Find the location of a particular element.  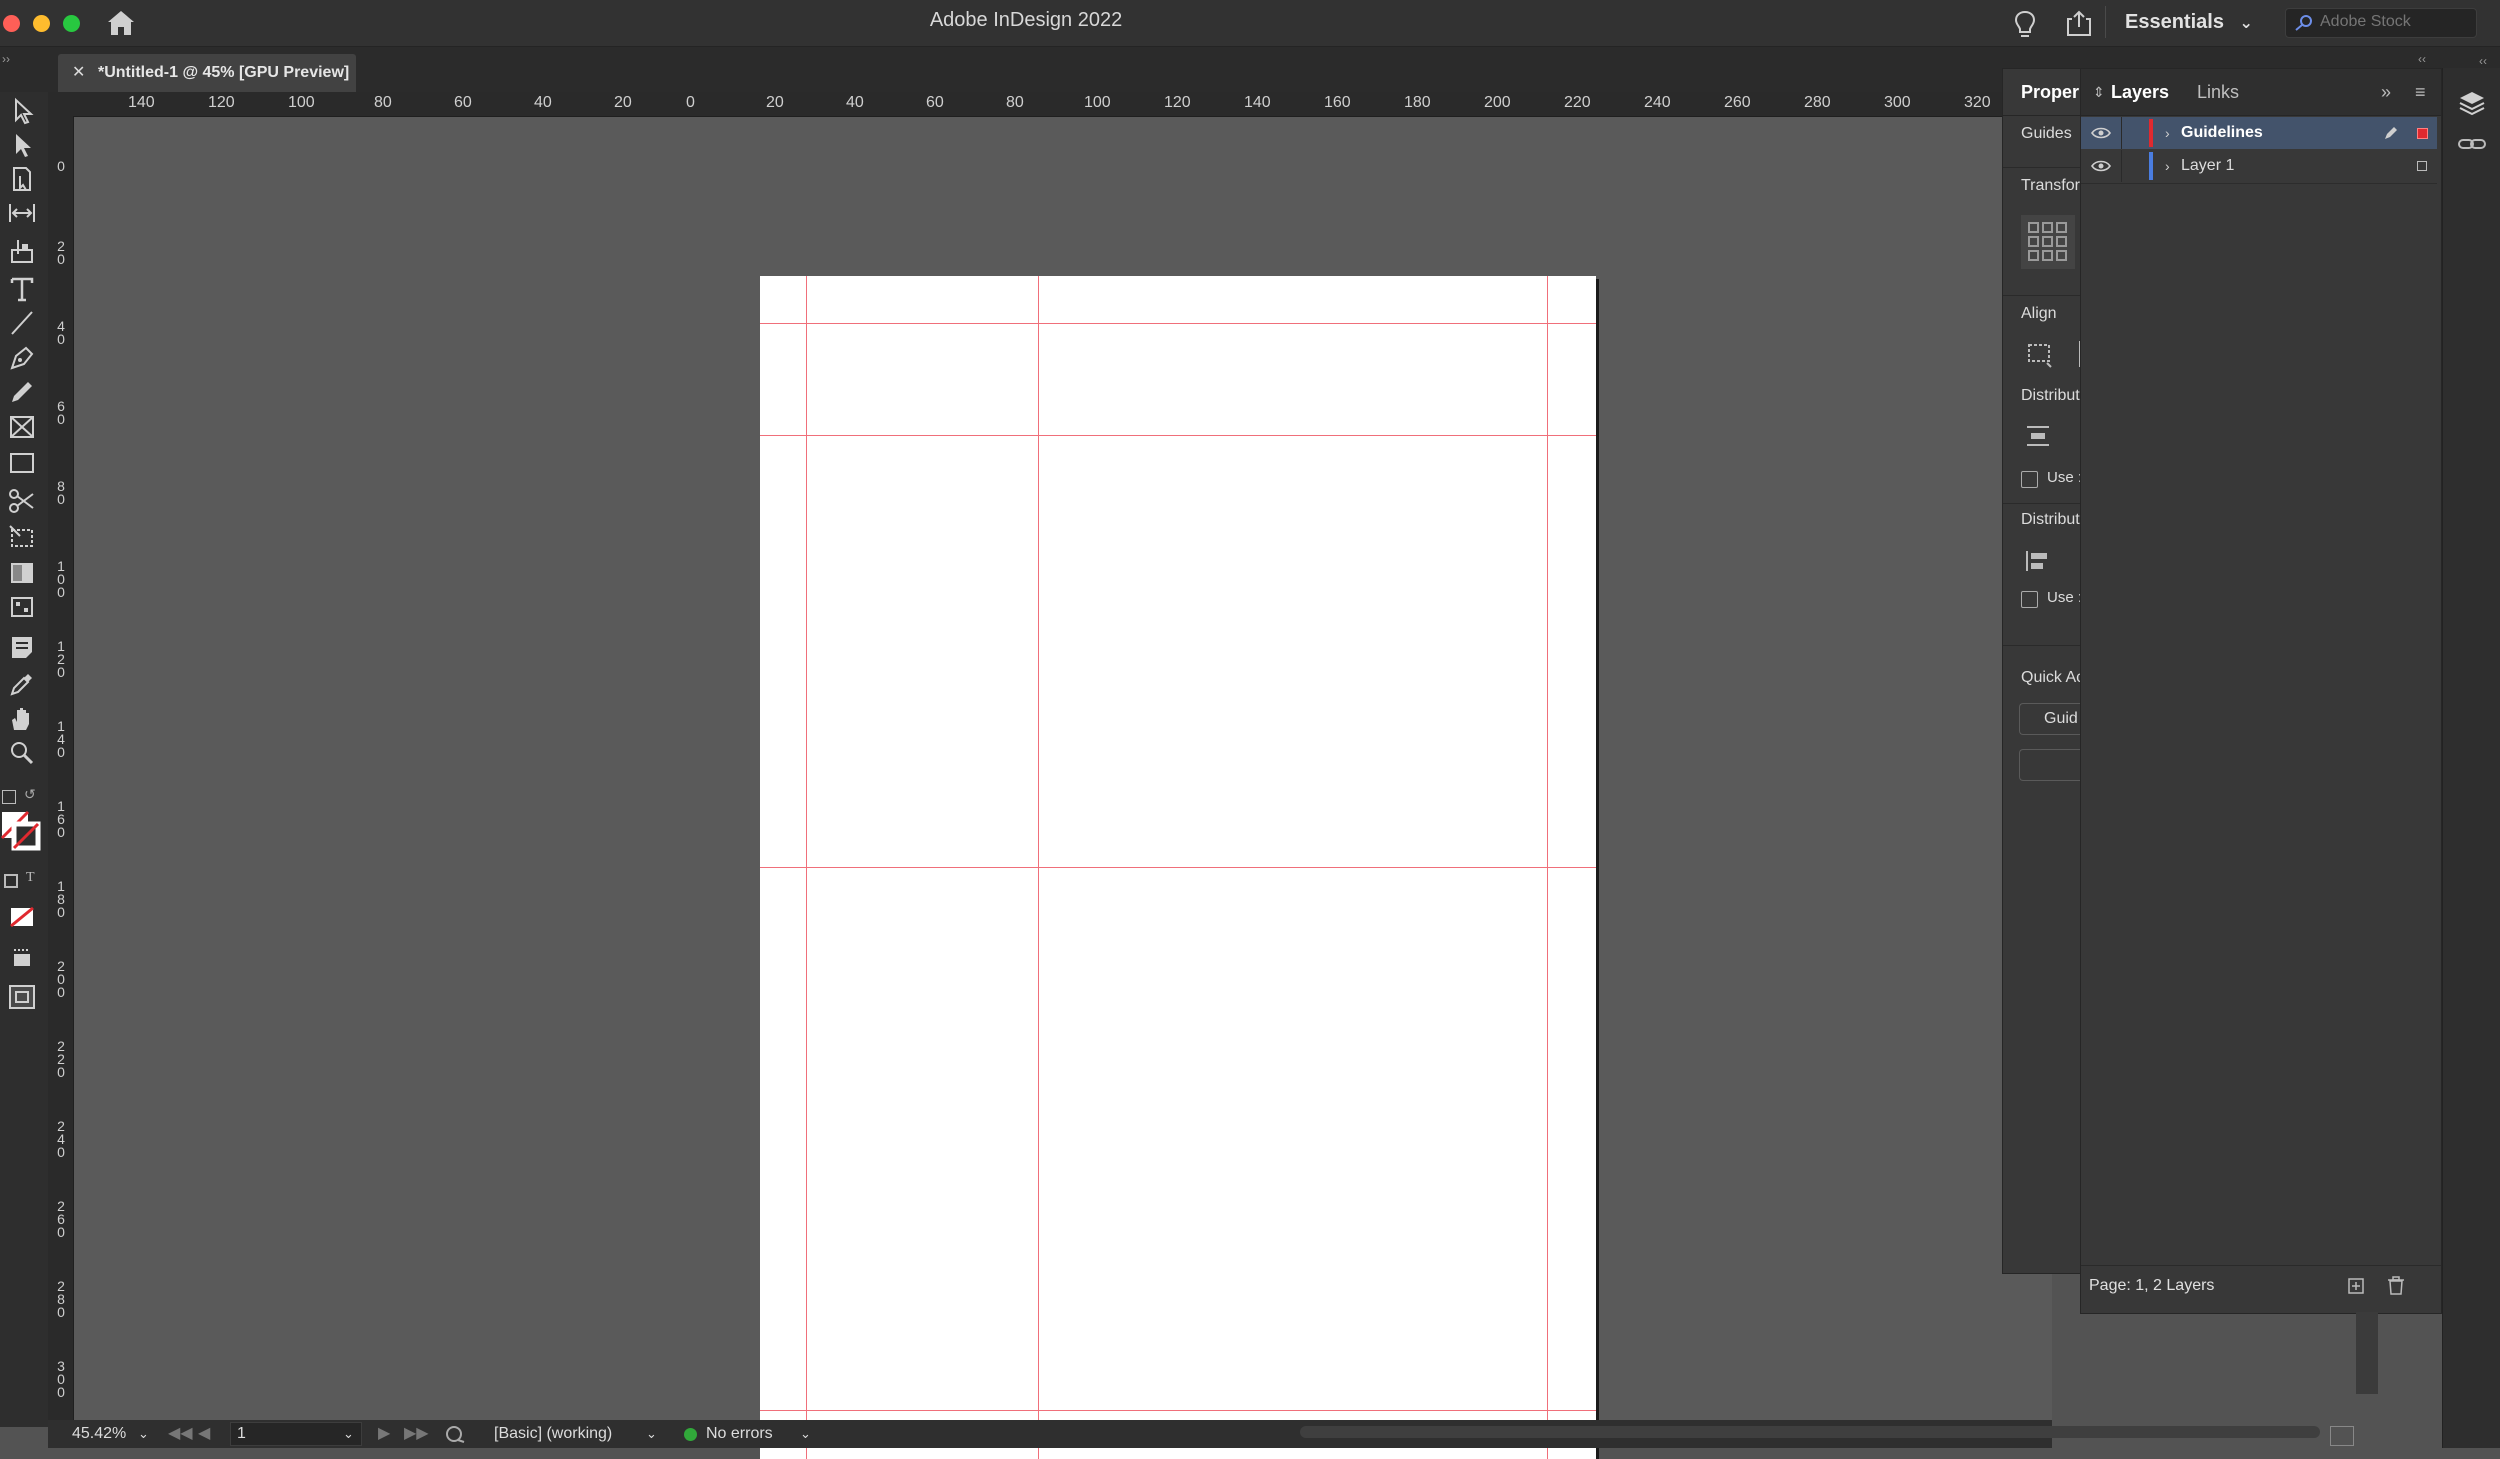

note-tool-icon is located at coordinates (22, 647).